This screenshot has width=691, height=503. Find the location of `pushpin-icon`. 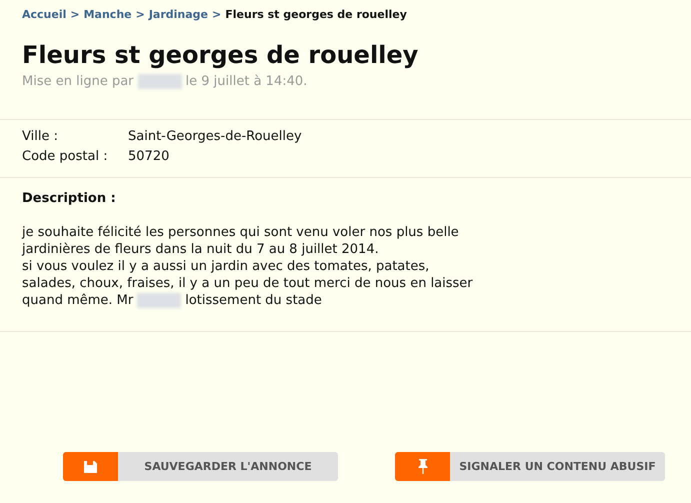

pushpin-icon is located at coordinates (423, 466).